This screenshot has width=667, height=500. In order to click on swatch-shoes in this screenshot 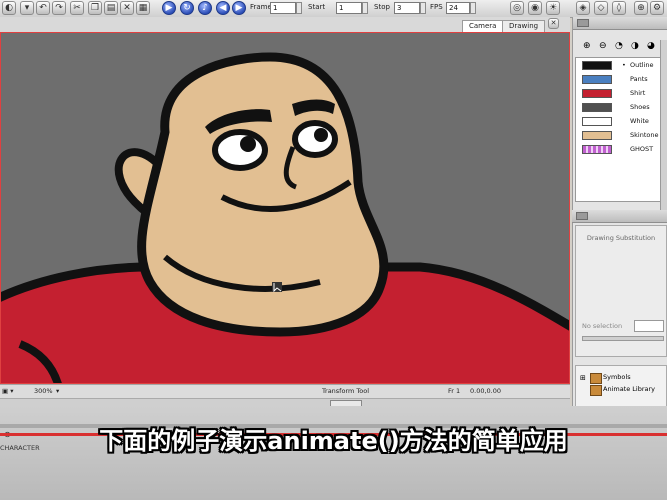, I will do `click(597, 107)`.